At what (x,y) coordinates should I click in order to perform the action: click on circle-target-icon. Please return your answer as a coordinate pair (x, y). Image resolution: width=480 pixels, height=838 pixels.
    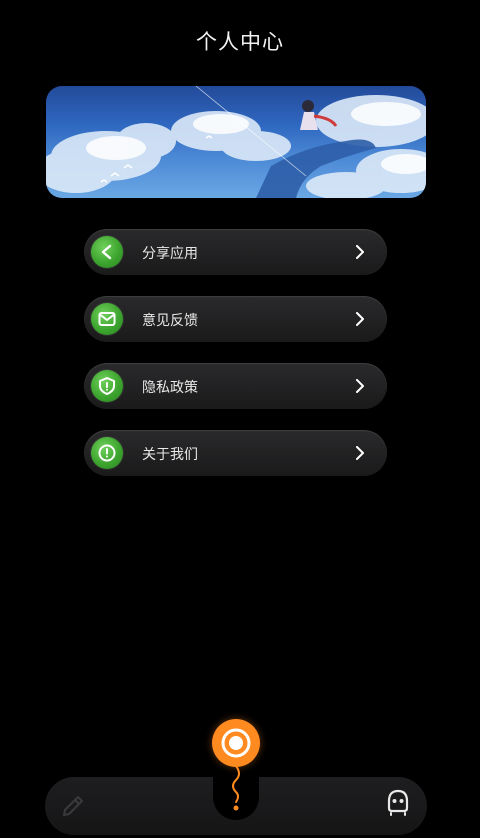
    Looking at the image, I should click on (236, 743).